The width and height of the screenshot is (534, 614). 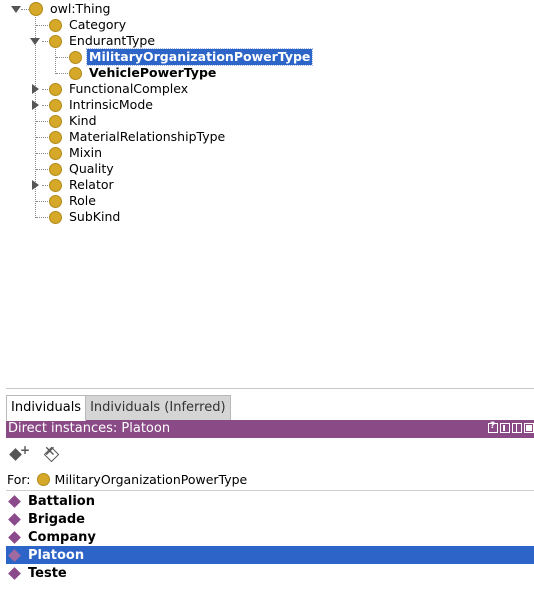 I want to click on tab-strip: Individuals Individuals (Inferred), so click(x=118, y=408).